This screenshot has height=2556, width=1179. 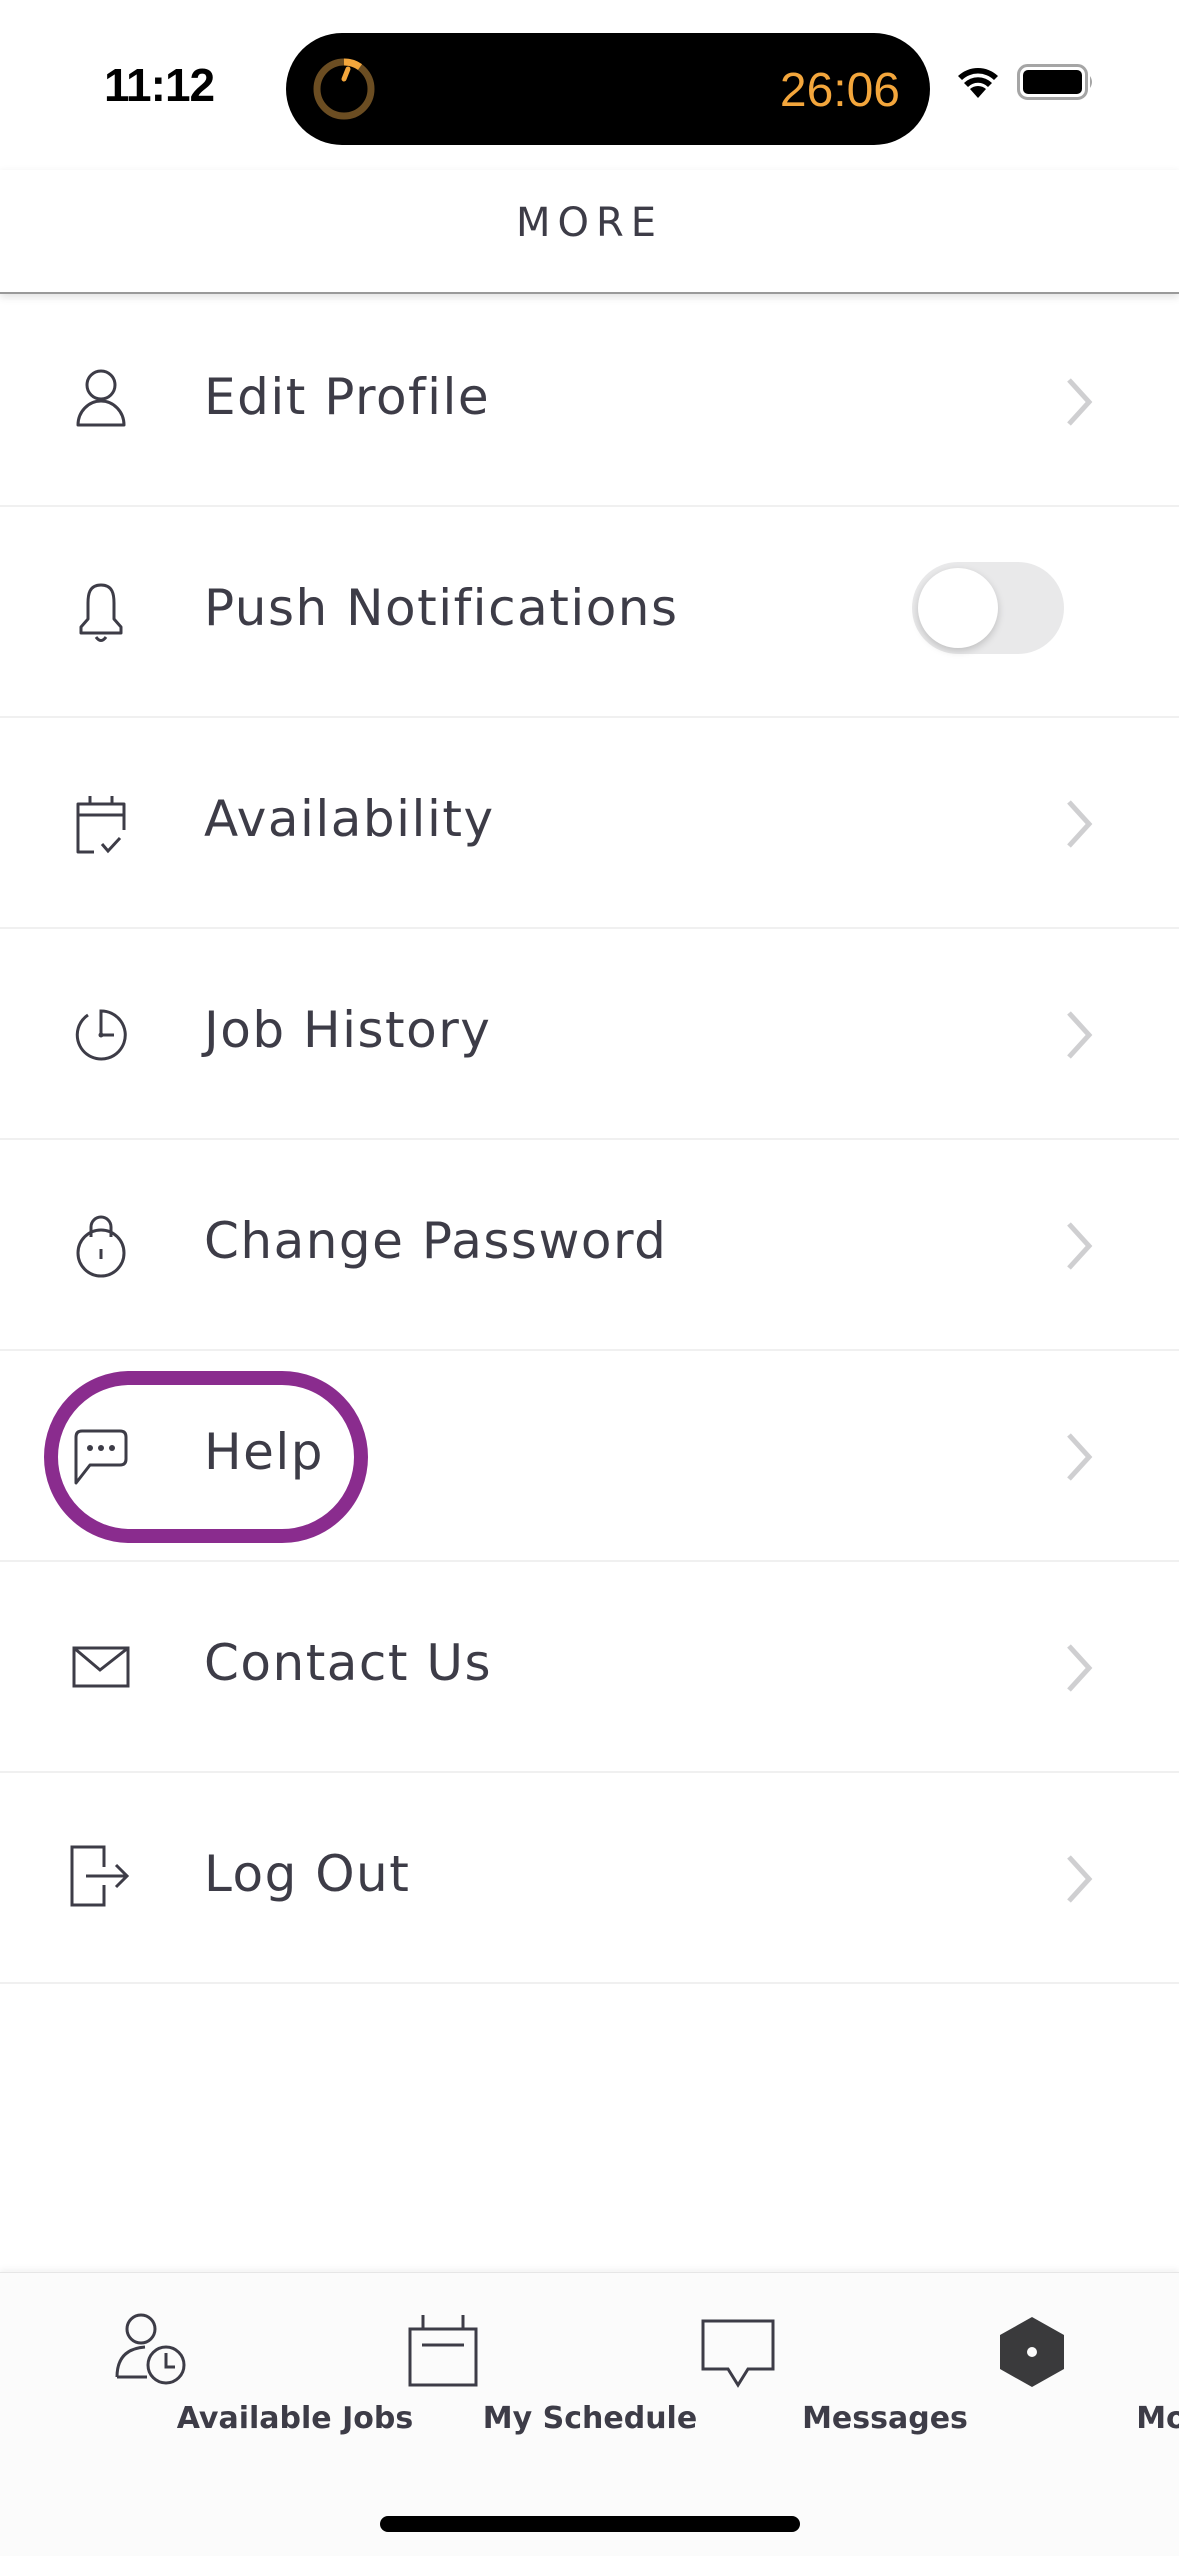 I want to click on tab-label: More, so click(x=1157, y=2418).